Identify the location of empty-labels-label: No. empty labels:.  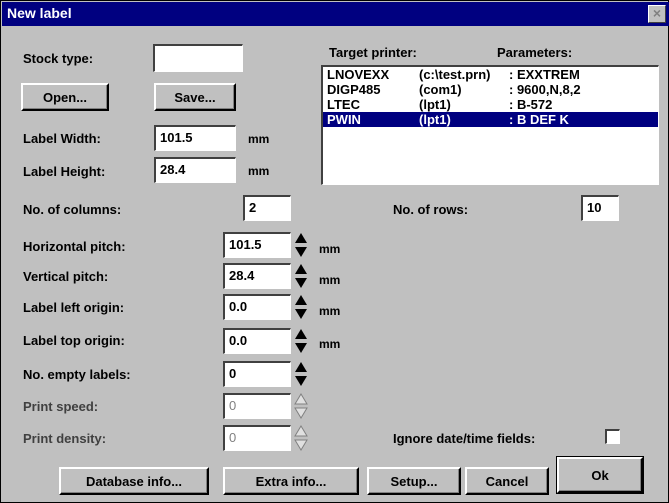
(77, 374).